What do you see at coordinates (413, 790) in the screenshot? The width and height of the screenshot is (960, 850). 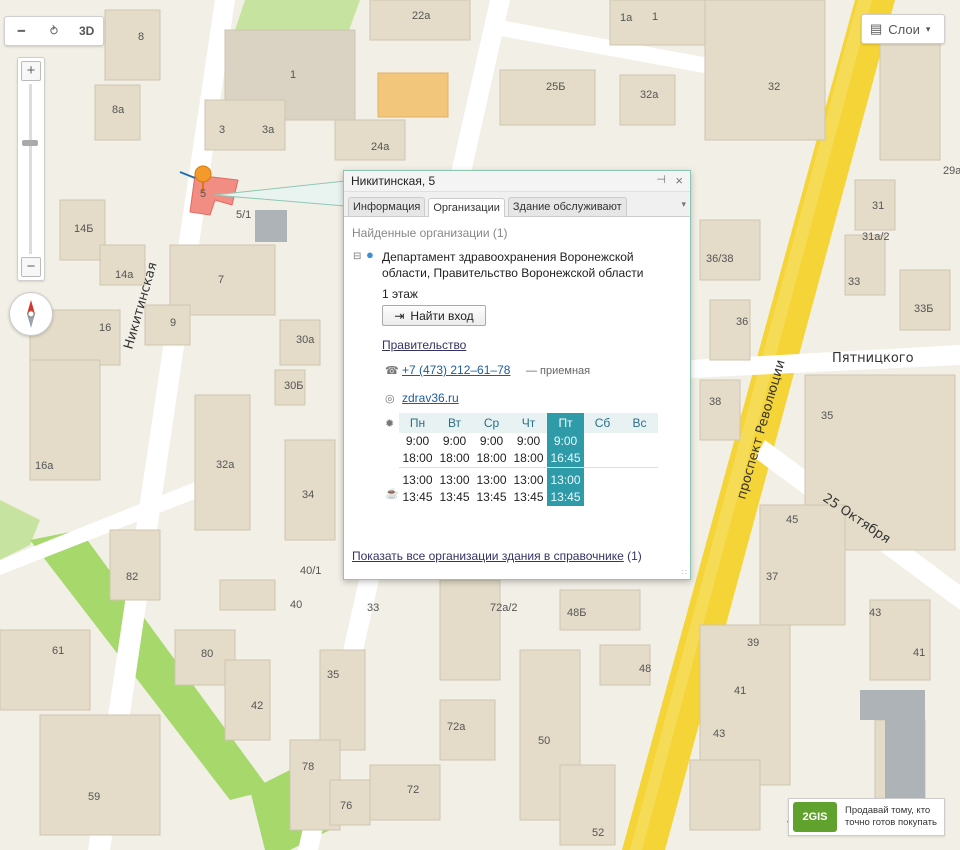 I see `building-number: 72` at bounding box center [413, 790].